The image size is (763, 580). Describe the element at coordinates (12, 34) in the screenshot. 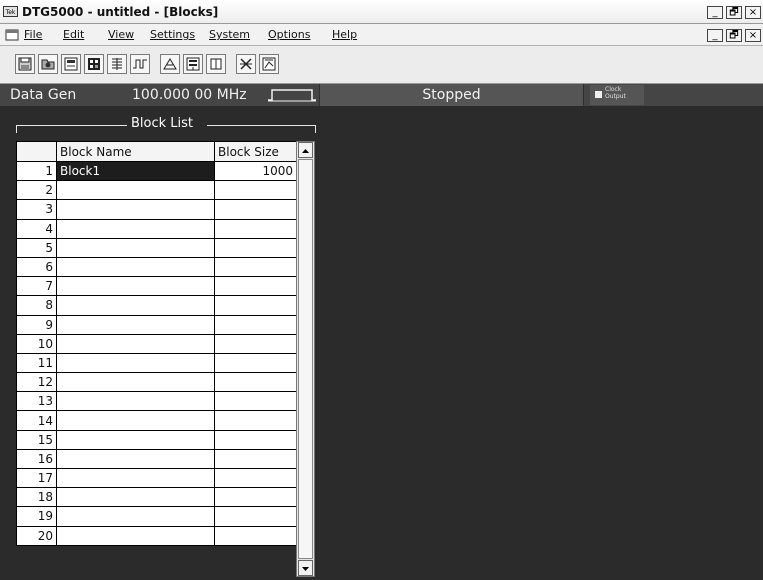

I see `document-icon` at that location.